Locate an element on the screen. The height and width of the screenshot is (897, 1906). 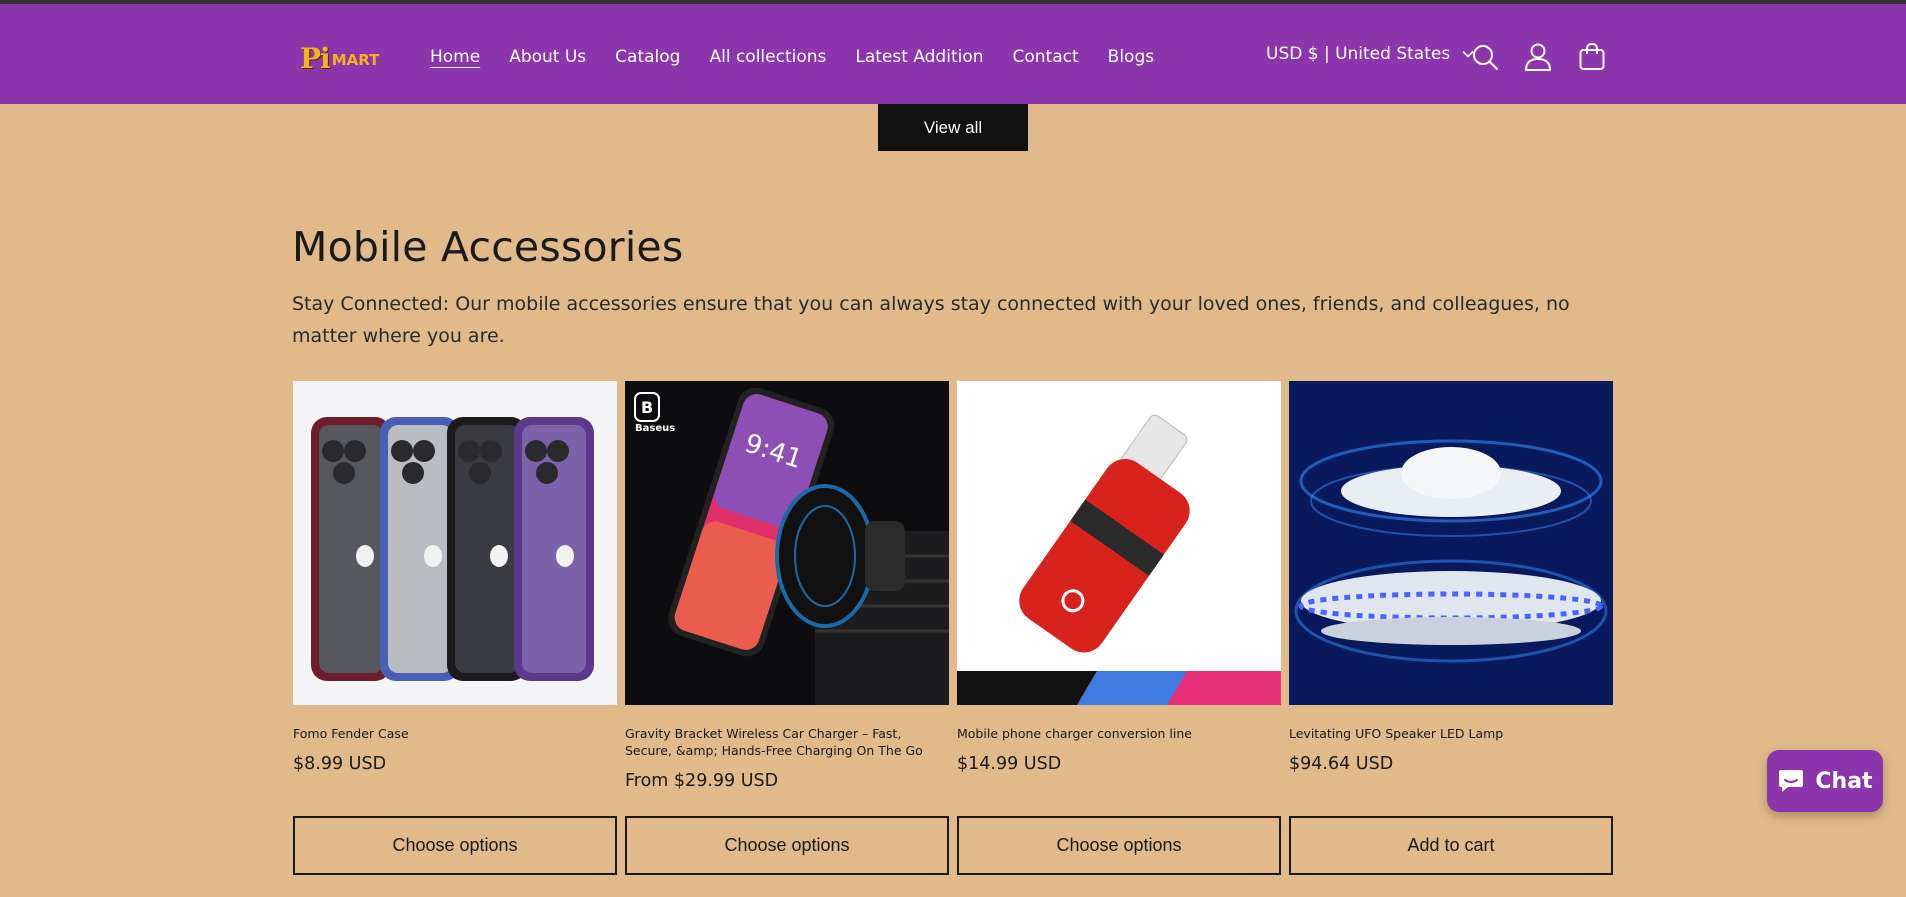
nav-blogs: Blogs is located at coordinates (1131, 57).